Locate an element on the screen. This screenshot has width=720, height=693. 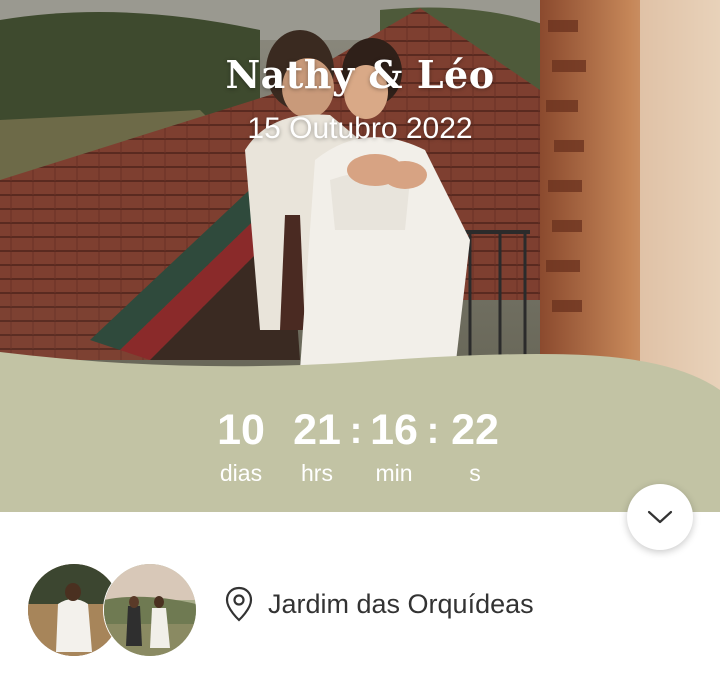
scroll-down-button is located at coordinates (660, 517).